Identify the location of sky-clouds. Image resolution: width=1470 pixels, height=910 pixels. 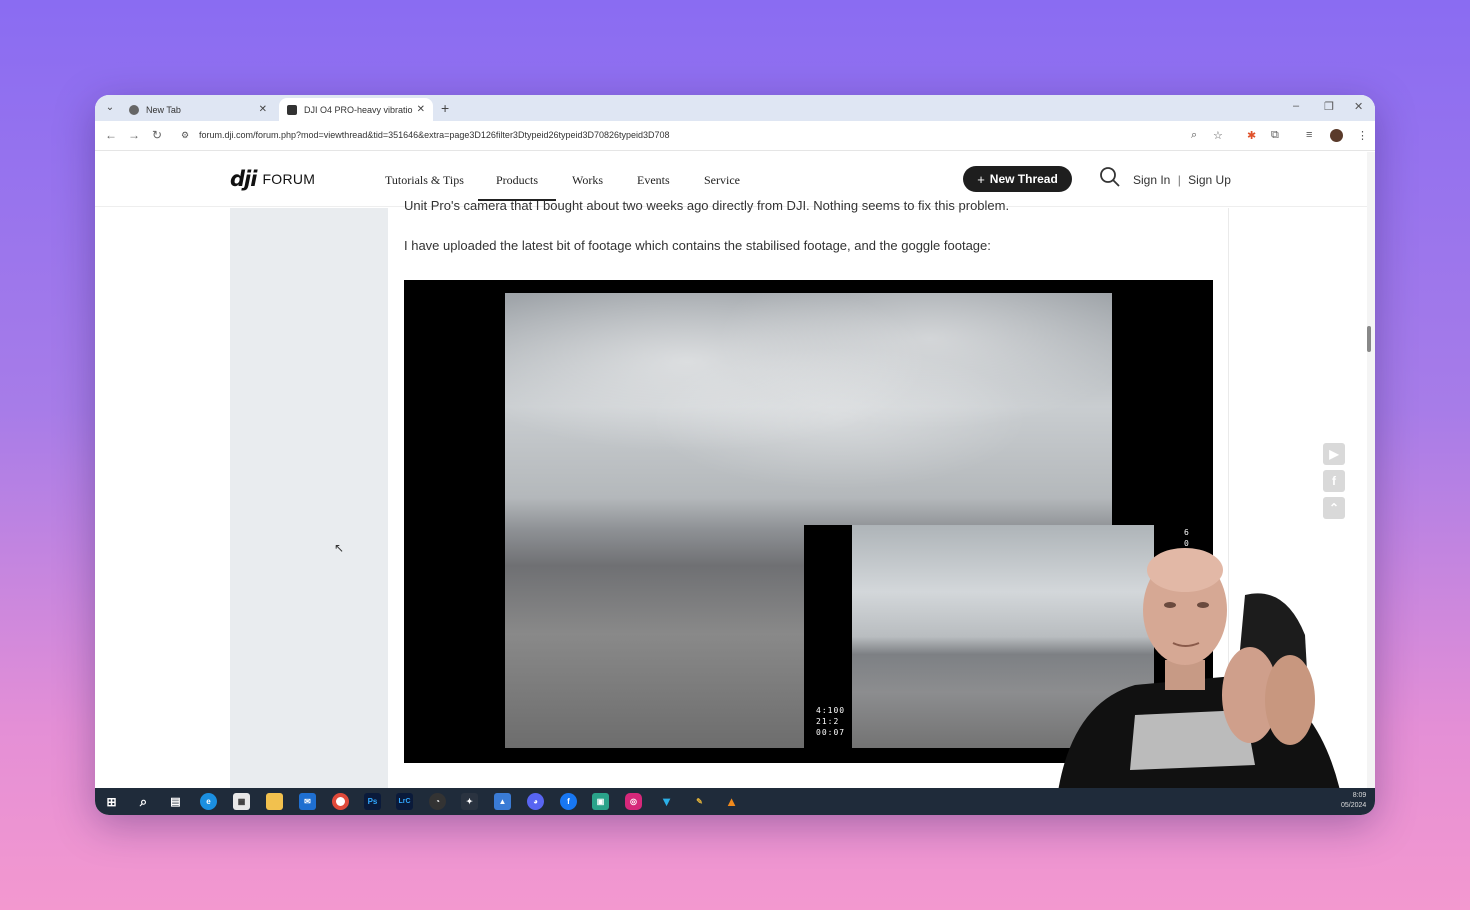
(808, 407).